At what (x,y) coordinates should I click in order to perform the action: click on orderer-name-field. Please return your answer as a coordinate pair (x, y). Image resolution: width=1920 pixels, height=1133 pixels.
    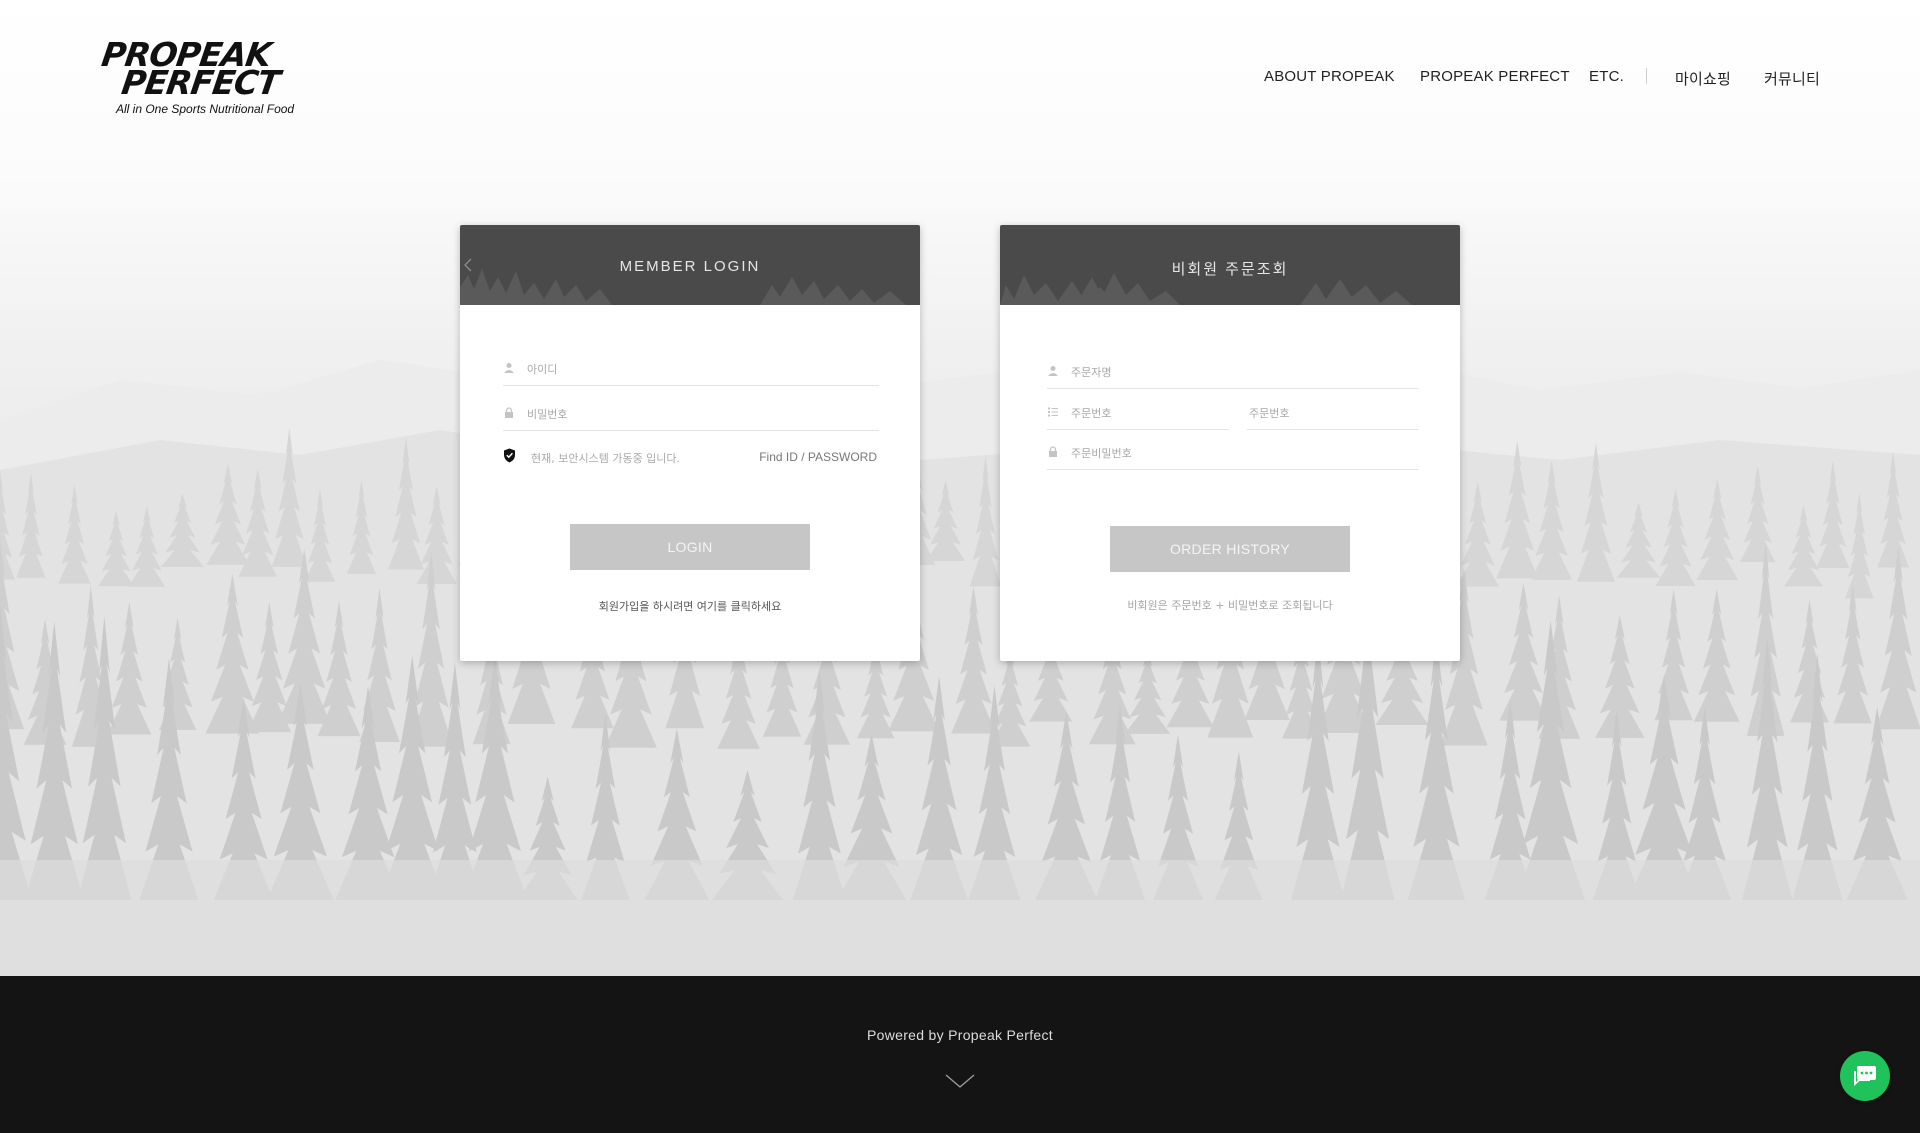
    Looking at the image, I should click on (1233, 373).